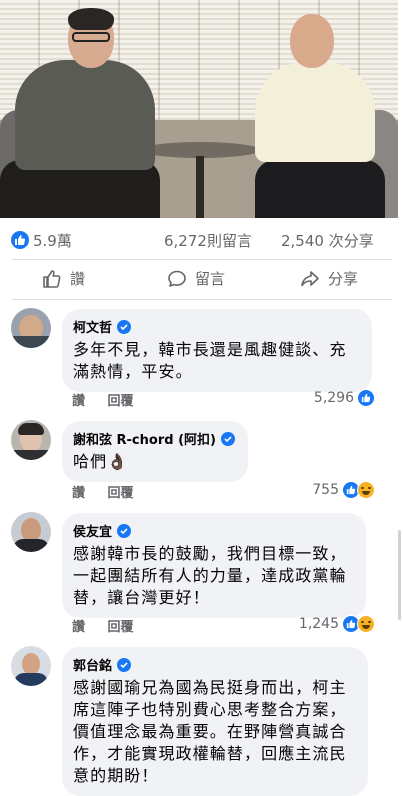 Image resolution: width=403 pixels, height=796 pixels. Describe the element at coordinates (343, 490) in the screenshot. I see `comment-reactions: 755` at that location.